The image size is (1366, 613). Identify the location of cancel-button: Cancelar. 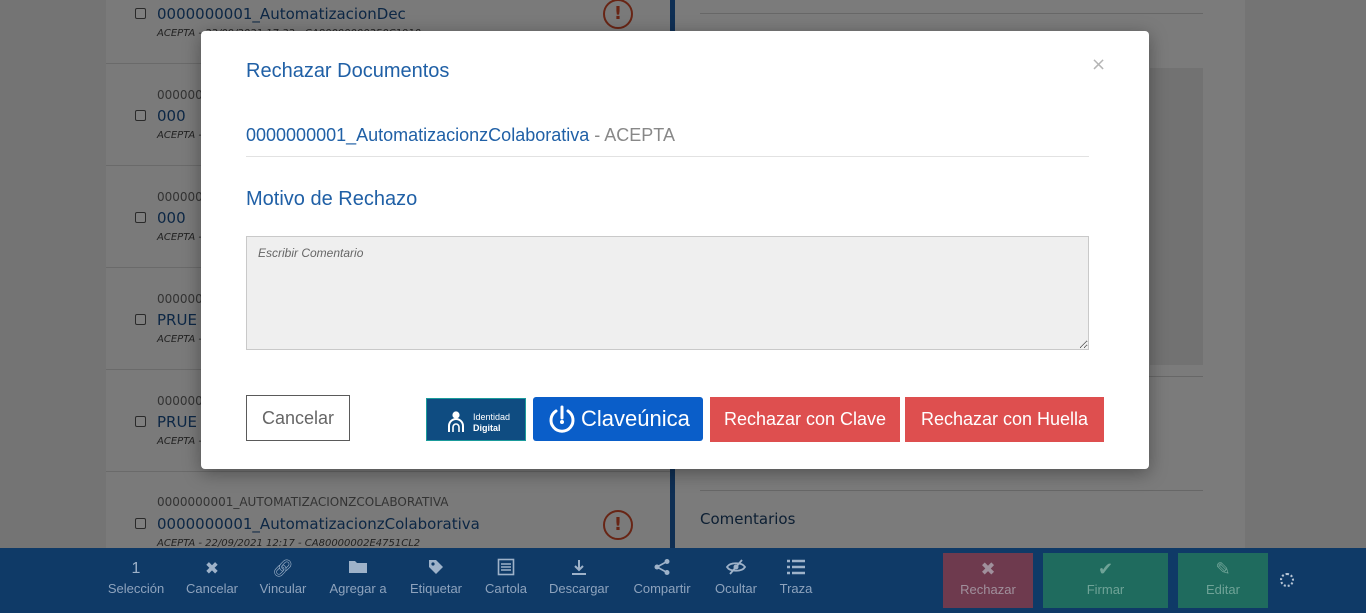
(298, 418).